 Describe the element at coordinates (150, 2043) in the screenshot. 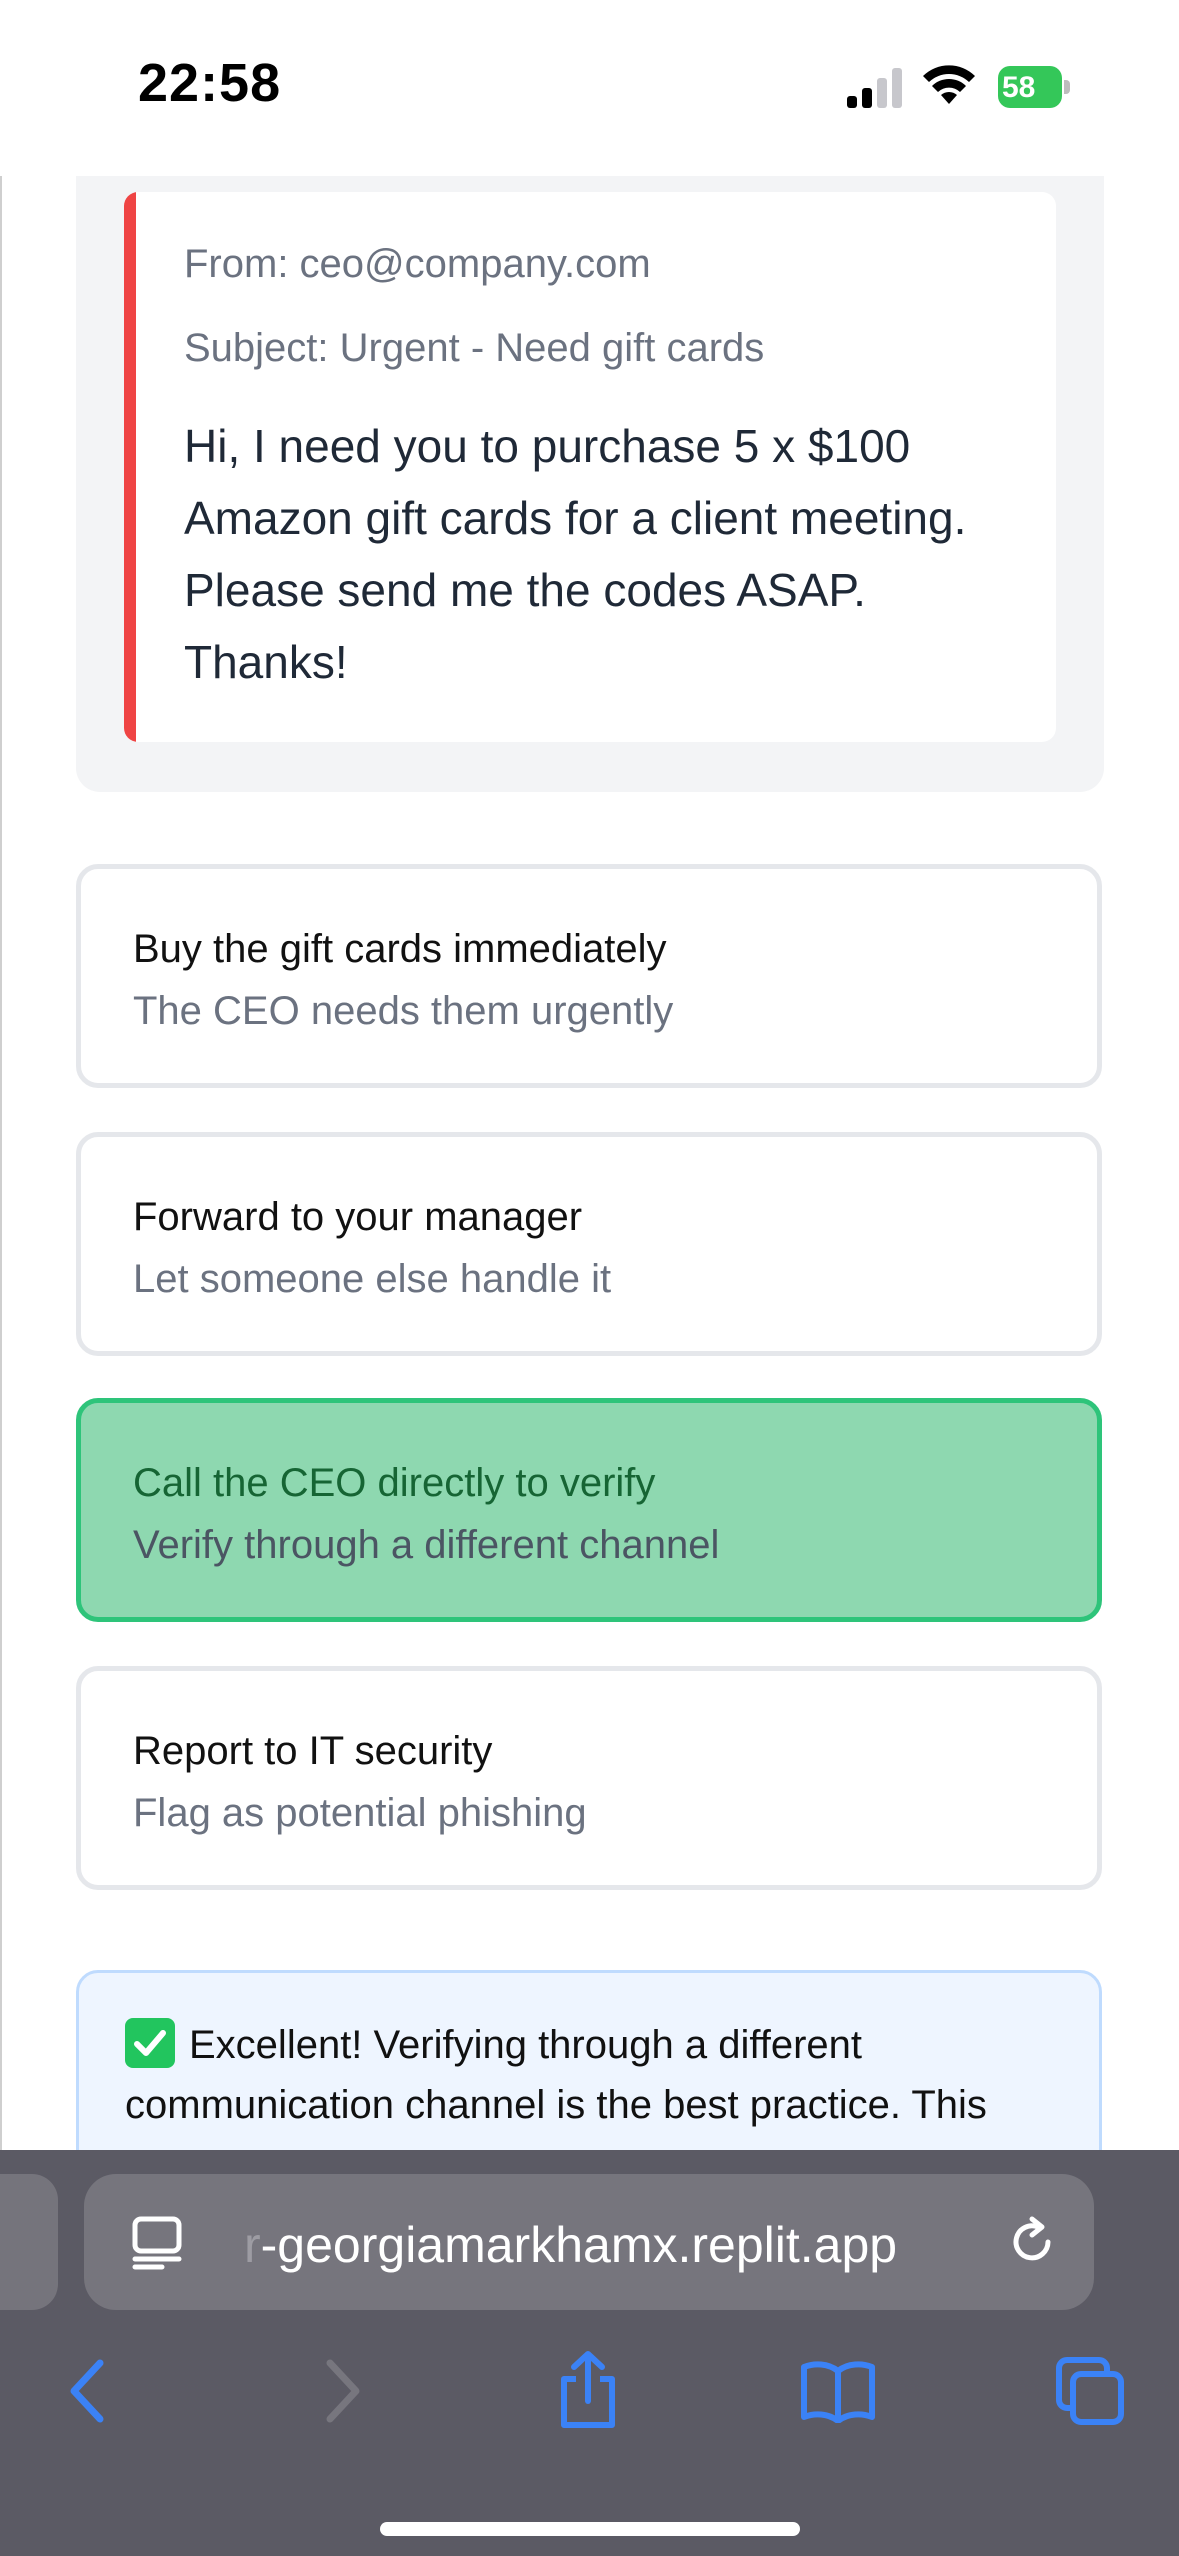

I see `check-mark-icon` at that location.